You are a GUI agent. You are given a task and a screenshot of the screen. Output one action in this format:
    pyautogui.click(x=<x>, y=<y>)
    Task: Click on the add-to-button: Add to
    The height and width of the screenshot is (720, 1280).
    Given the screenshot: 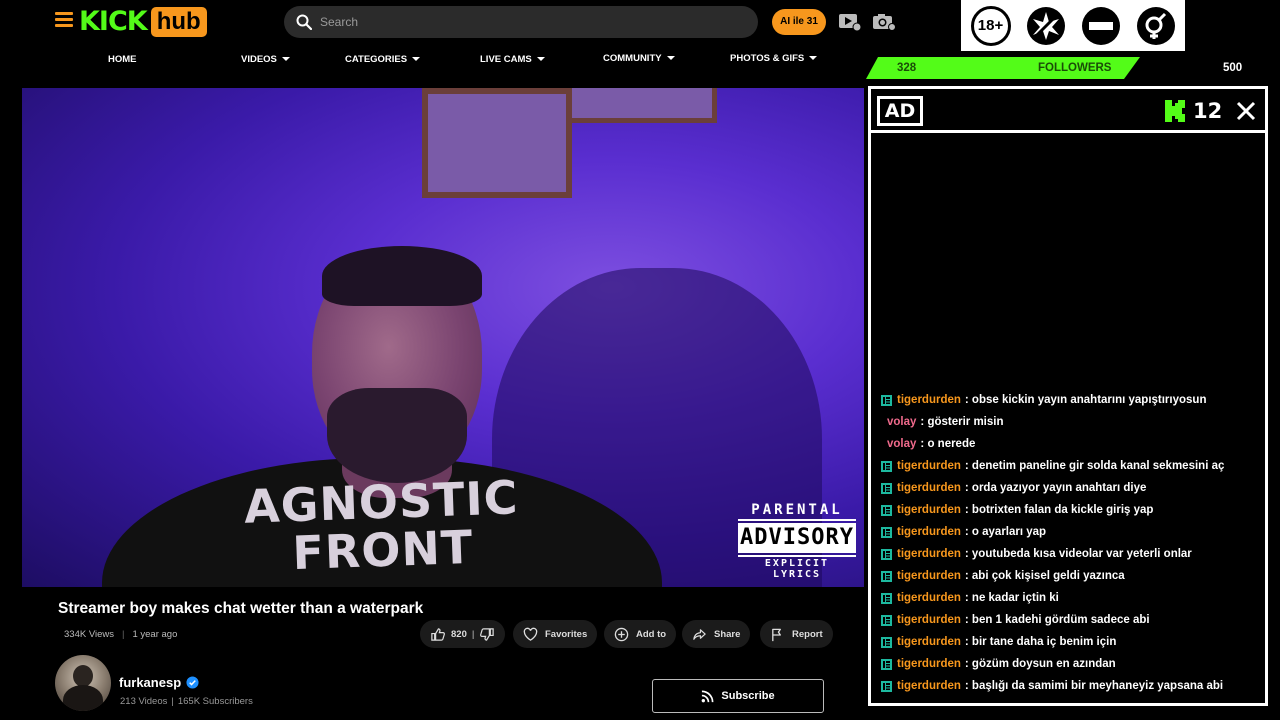 What is the action you would take?
    pyautogui.click(x=640, y=634)
    